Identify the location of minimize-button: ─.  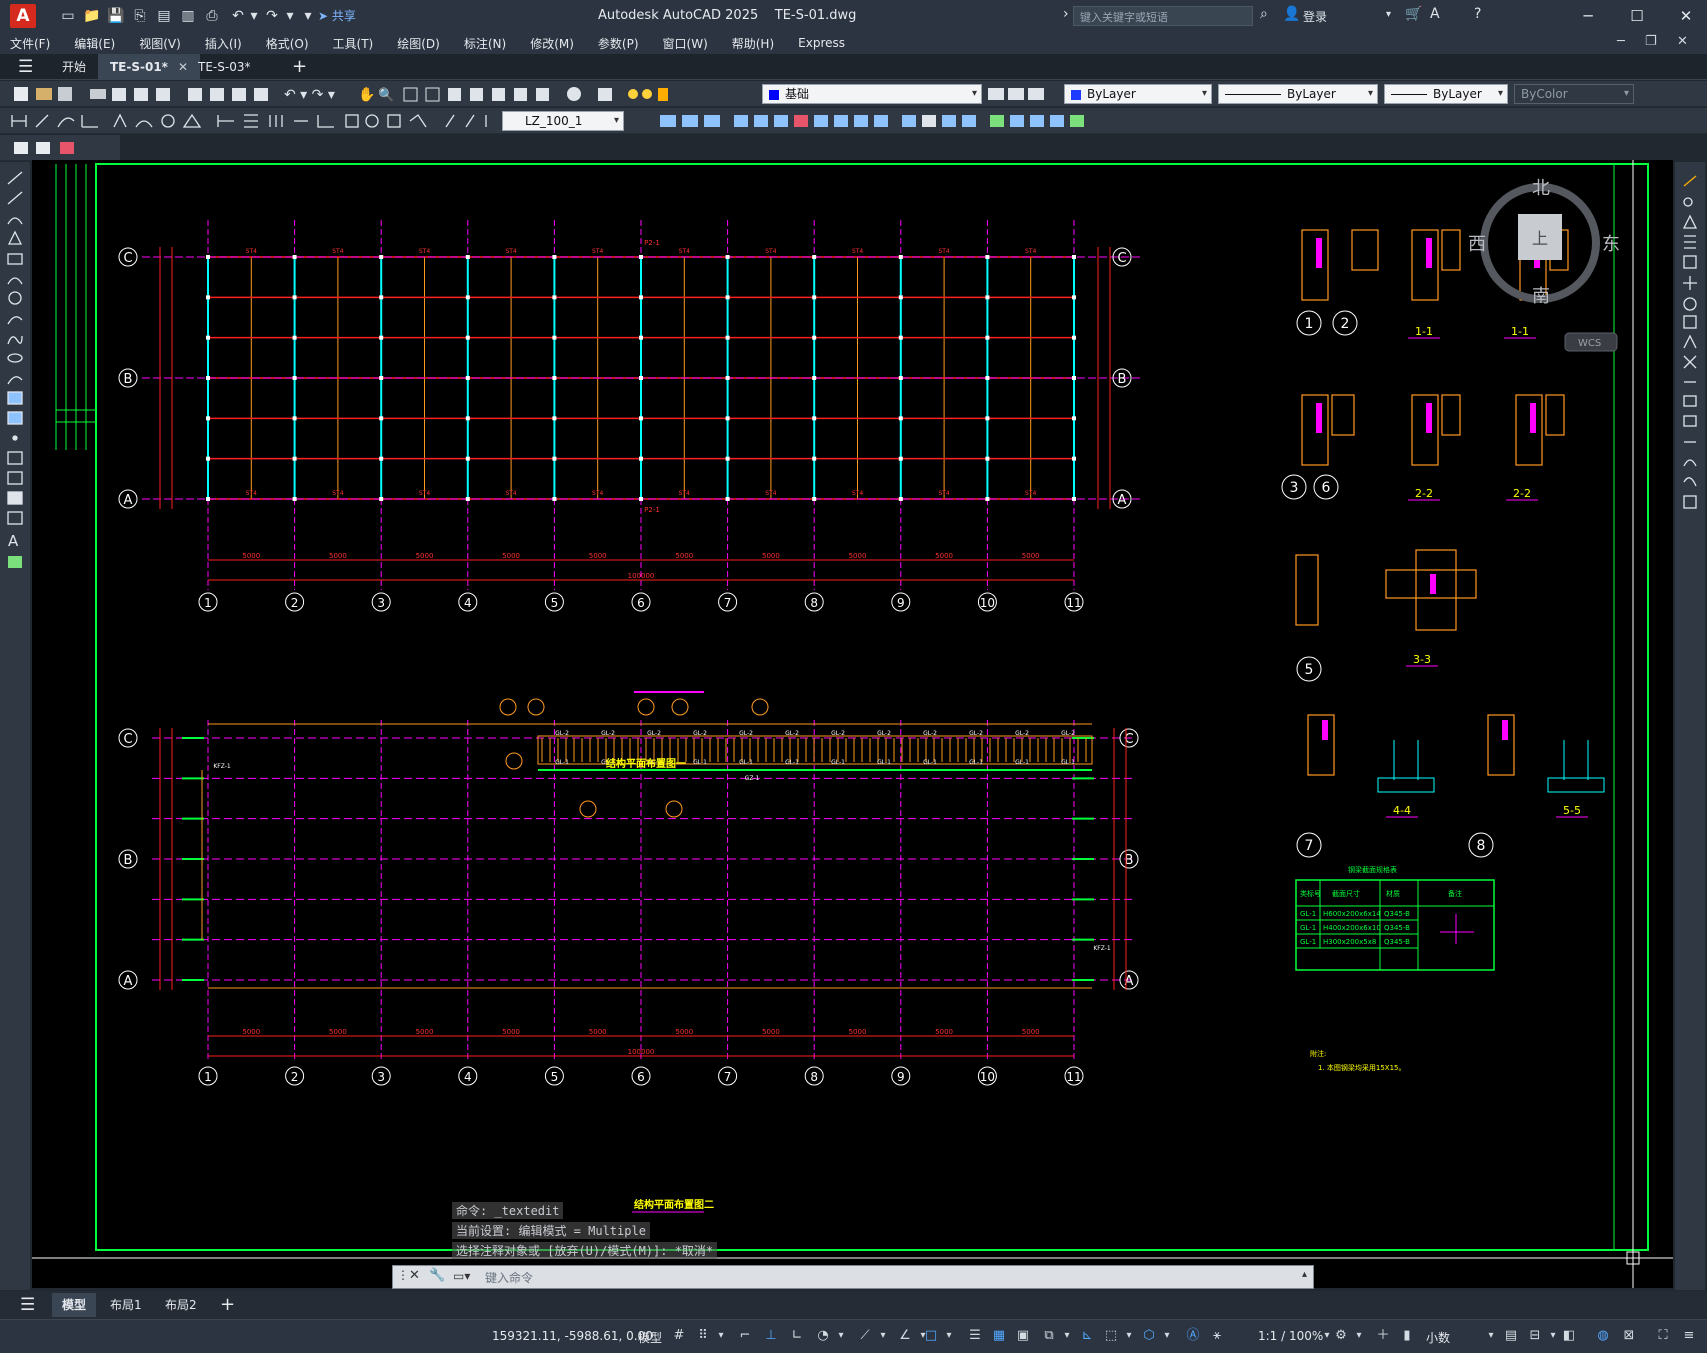
(1588, 16).